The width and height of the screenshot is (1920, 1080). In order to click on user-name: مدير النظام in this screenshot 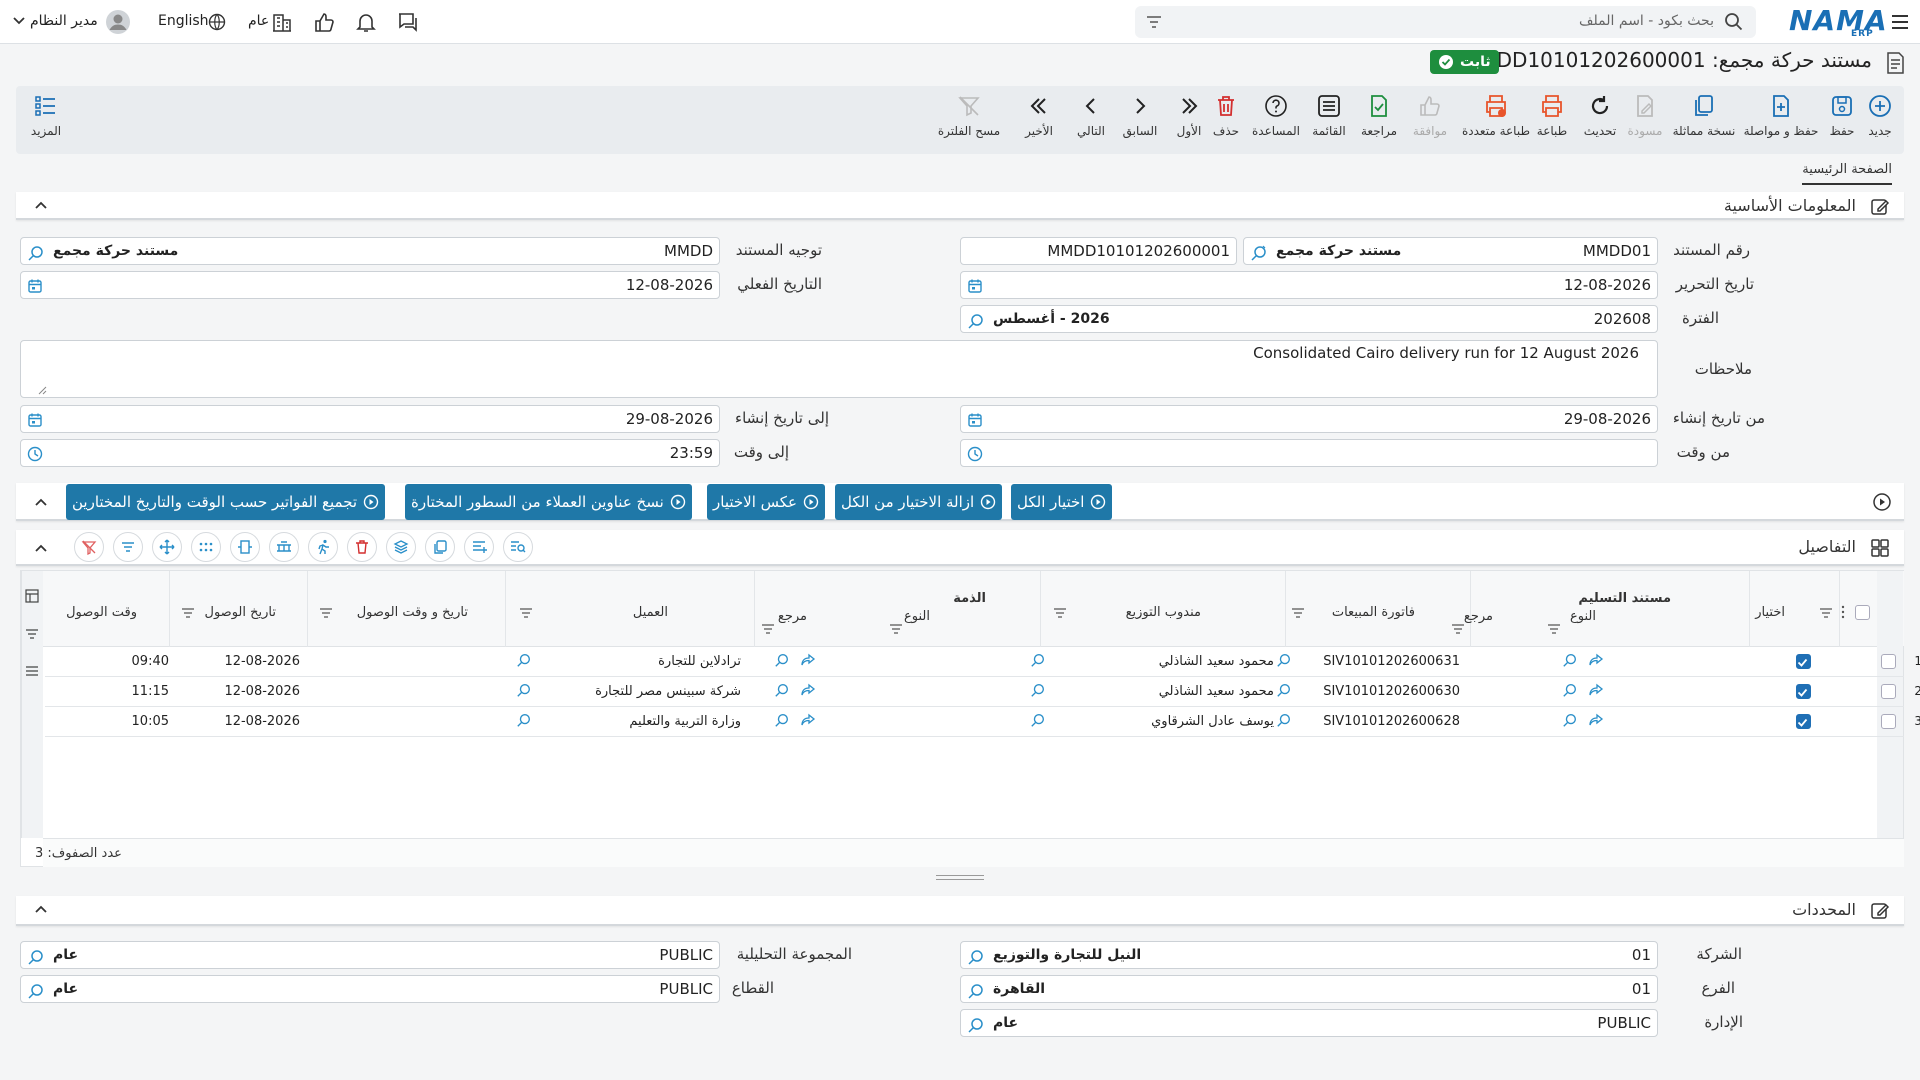, I will do `click(64, 21)`.